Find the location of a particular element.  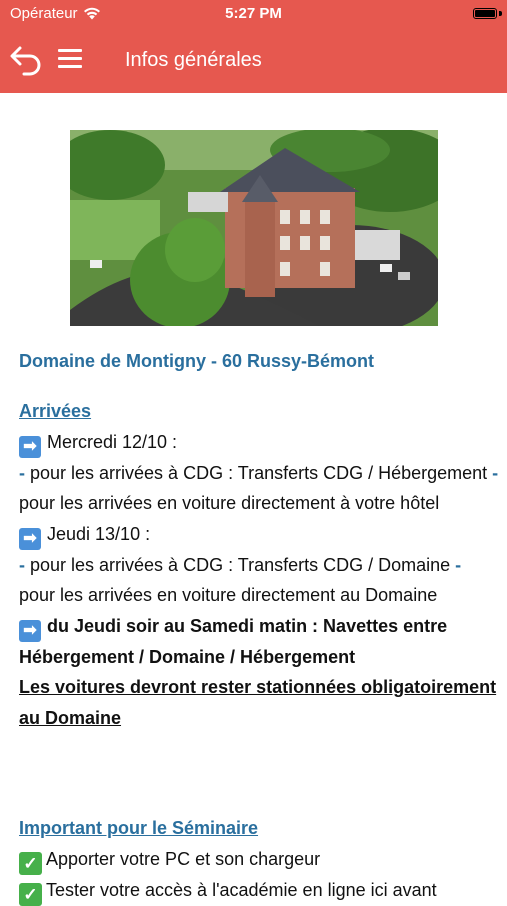

back-arrow-icon is located at coordinates (26, 60).